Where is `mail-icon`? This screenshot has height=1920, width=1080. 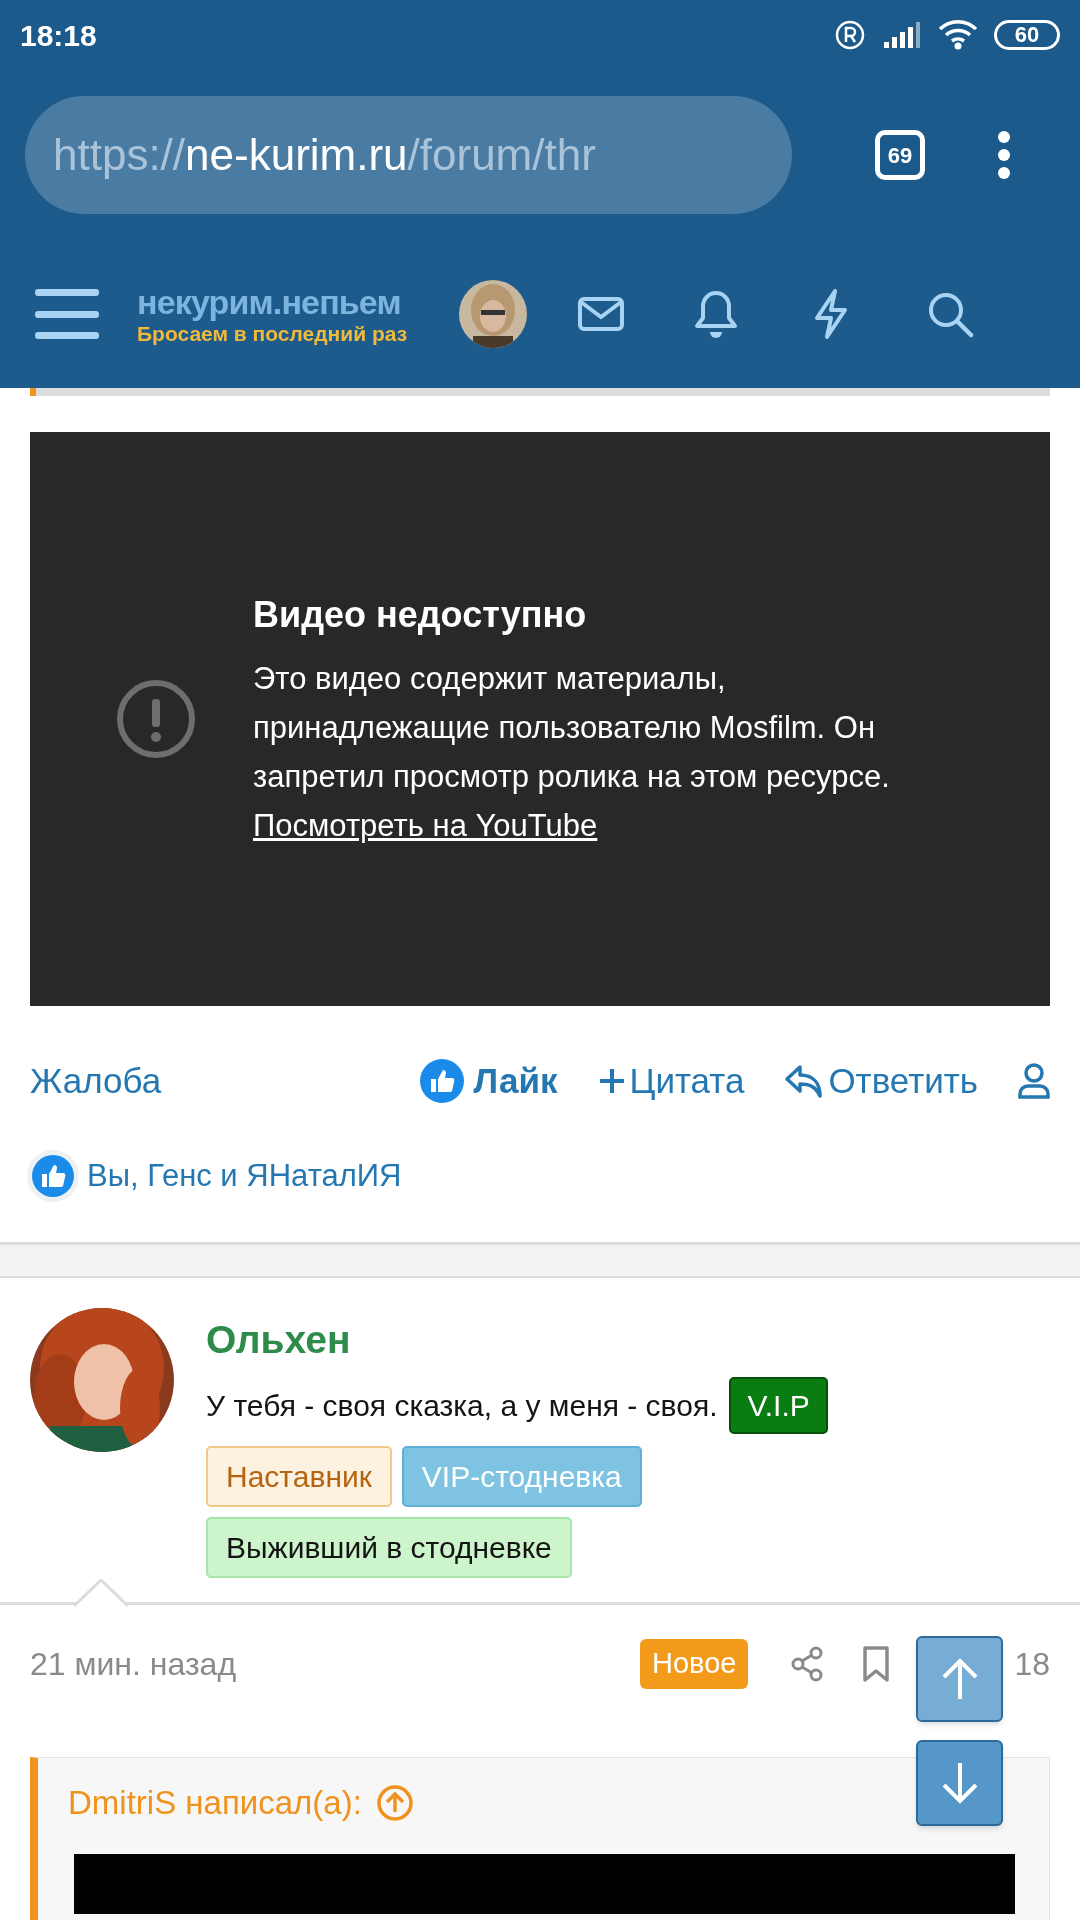 mail-icon is located at coordinates (601, 314).